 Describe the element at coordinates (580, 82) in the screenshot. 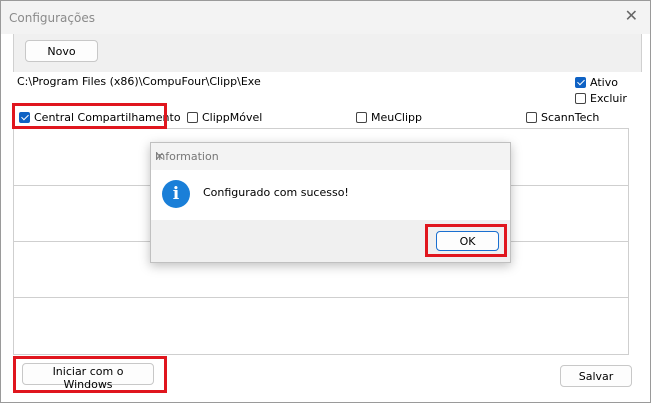

I see `ativo-check-icon` at that location.